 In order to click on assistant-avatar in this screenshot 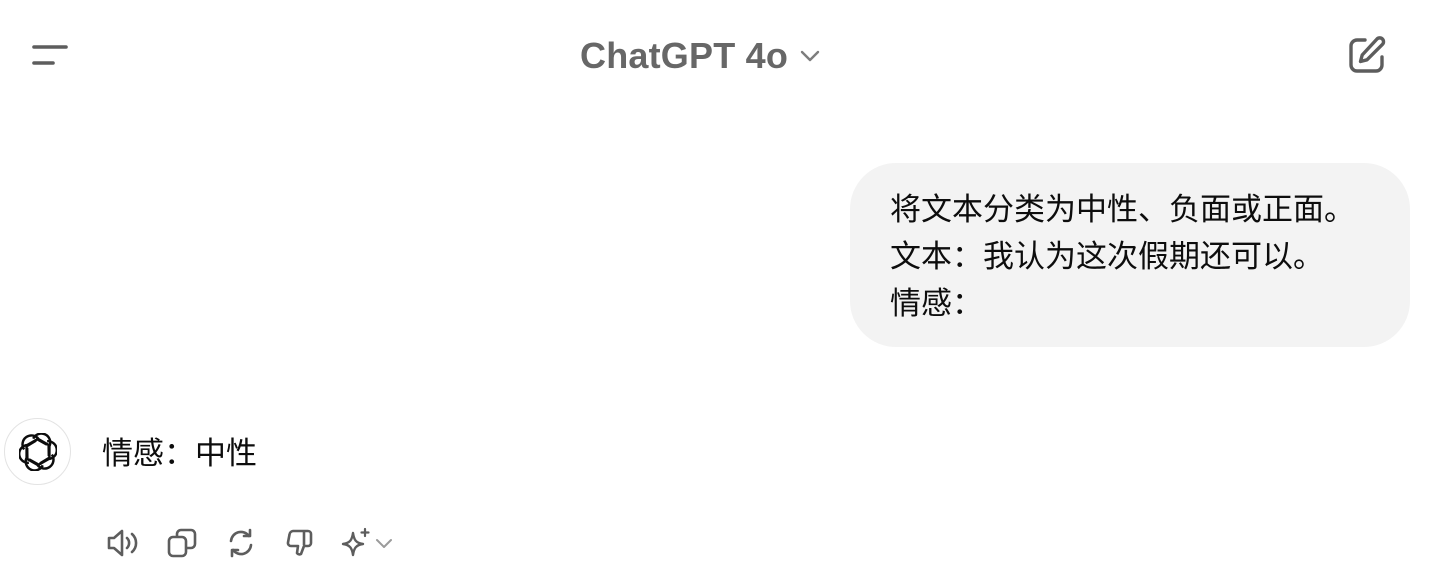, I will do `click(37, 451)`.